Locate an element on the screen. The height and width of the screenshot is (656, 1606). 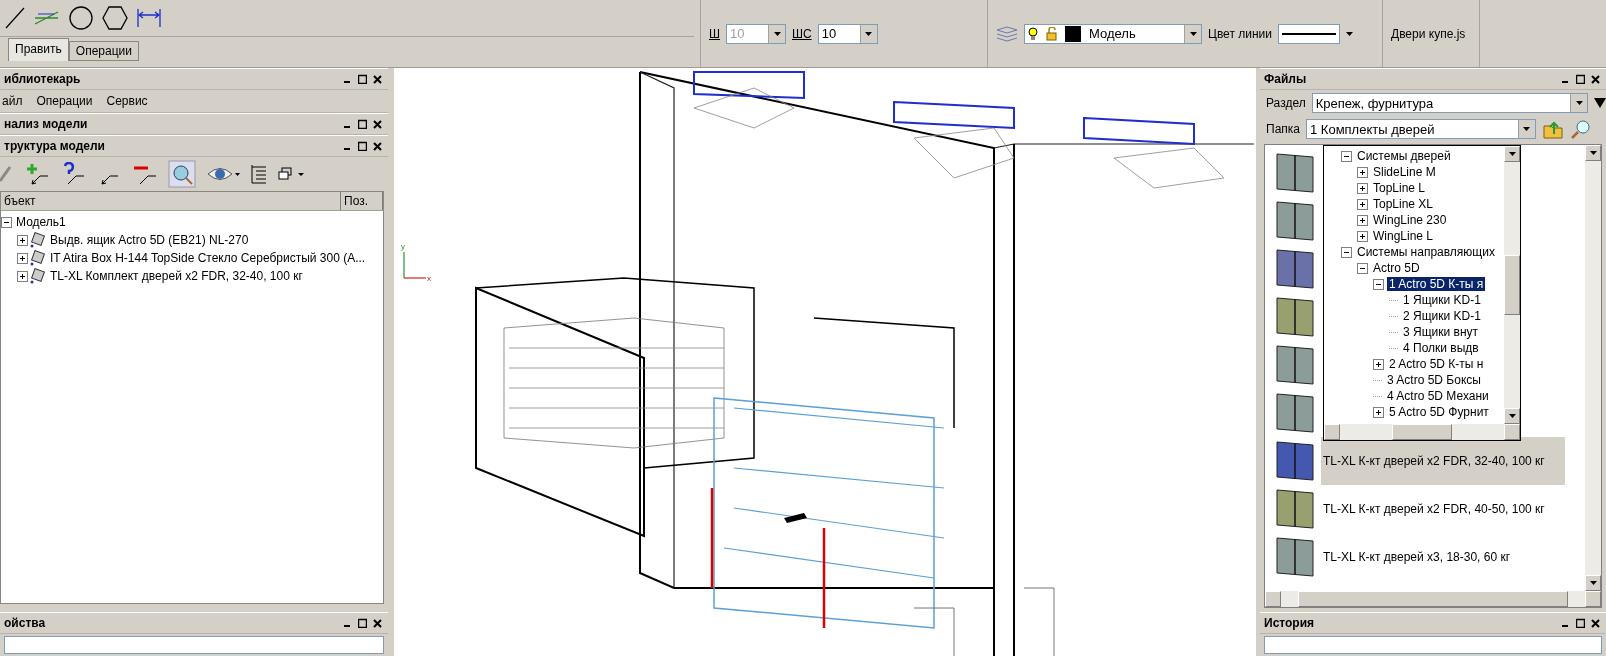
menu-item: Операции is located at coordinates (64, 101).